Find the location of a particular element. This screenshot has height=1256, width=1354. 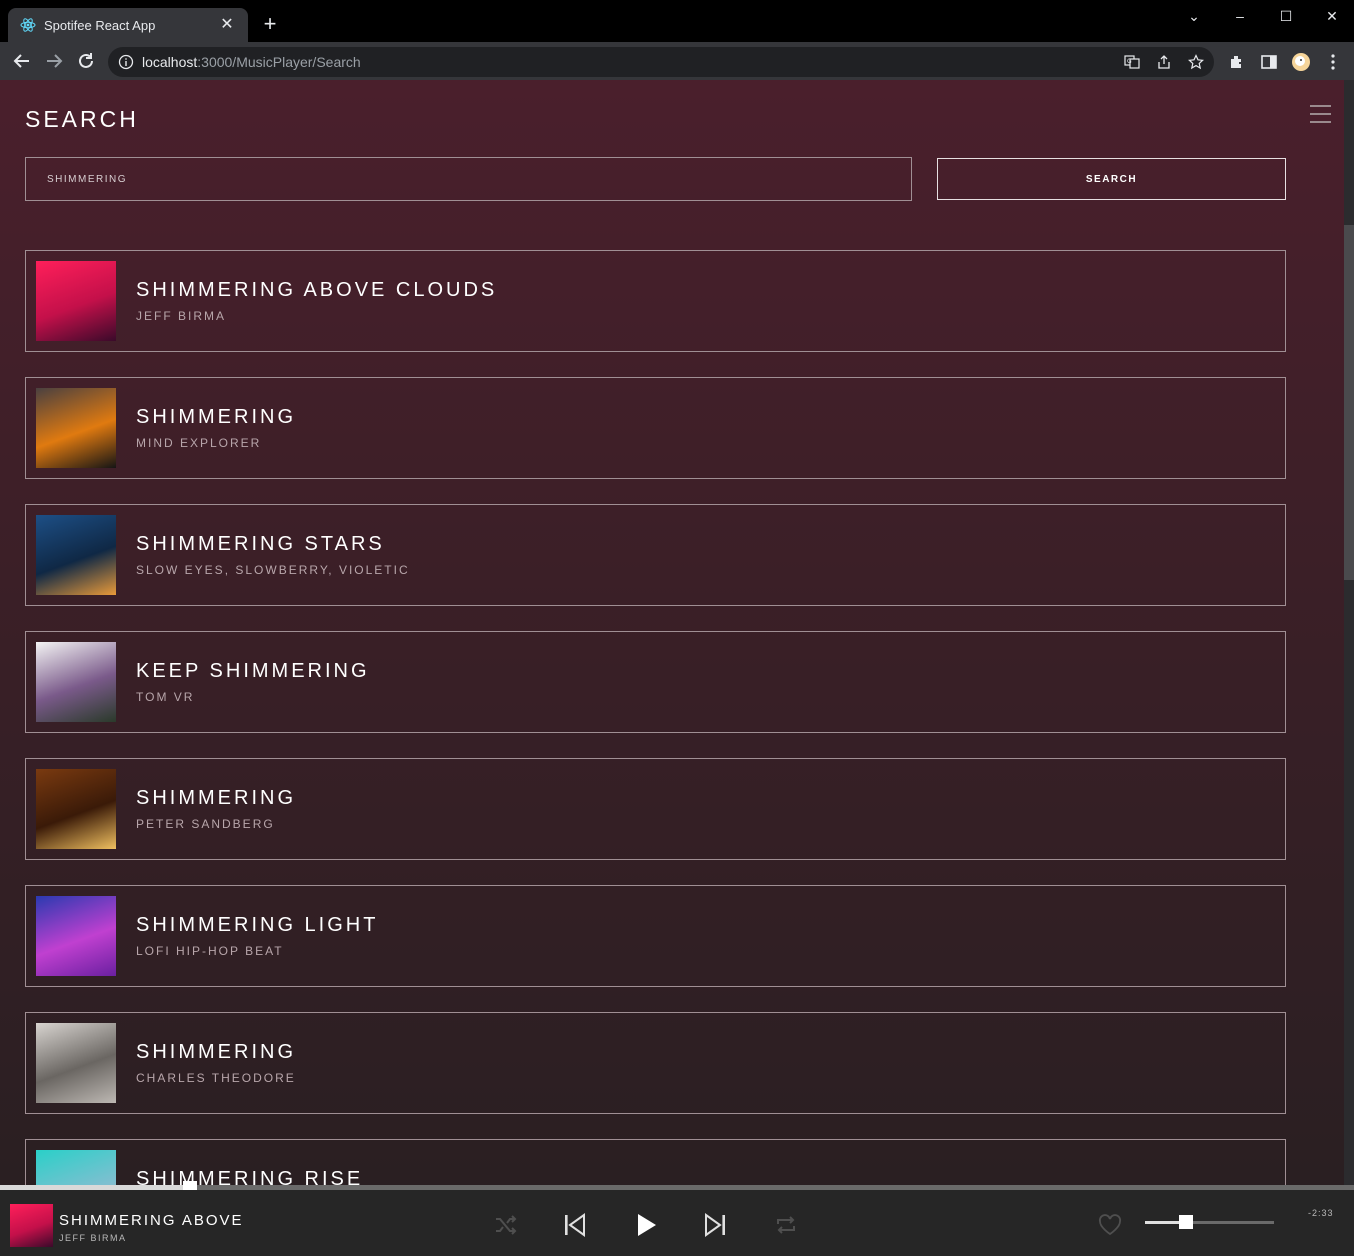

tab-search-button: ⌄ is located at coordinates (1194, 16).